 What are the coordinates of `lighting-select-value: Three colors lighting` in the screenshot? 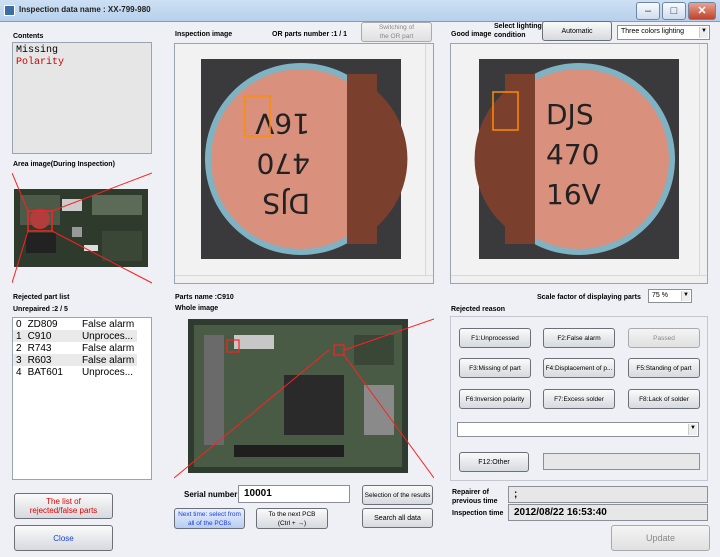 It's located at (653, 31).